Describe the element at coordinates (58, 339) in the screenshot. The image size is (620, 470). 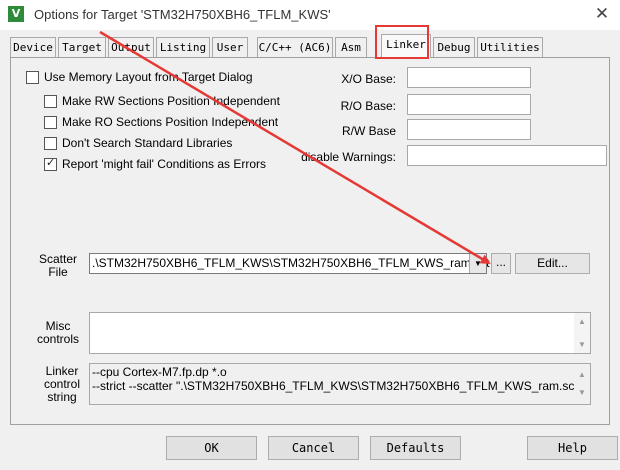
I see `misc-label-line2: controls` at that location.